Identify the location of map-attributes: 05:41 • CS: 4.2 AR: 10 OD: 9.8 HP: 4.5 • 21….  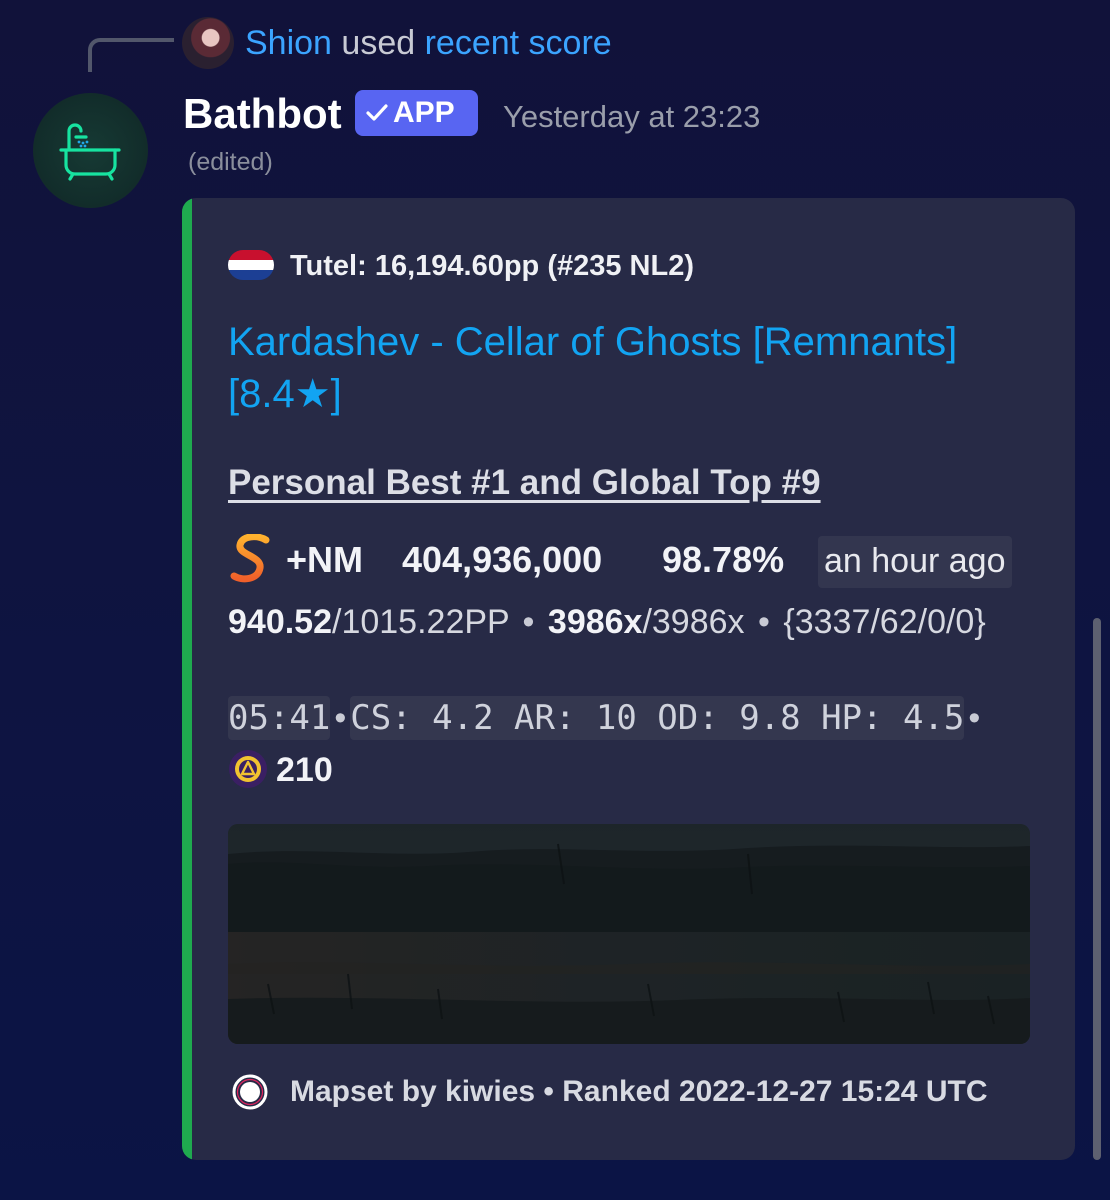
(628, 744).